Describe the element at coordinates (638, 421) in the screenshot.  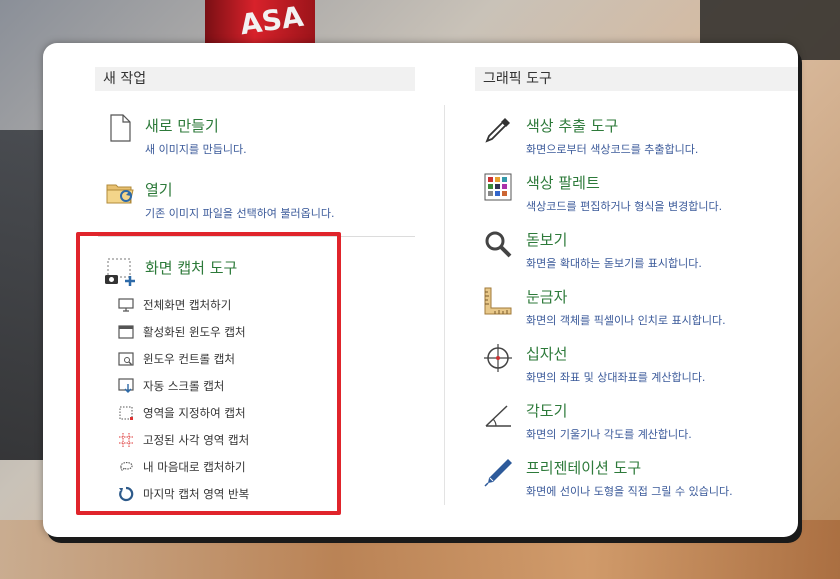
I see `protractor-item: 각도기 화면의 기울기나 각도를 계산합니다.` at that location.